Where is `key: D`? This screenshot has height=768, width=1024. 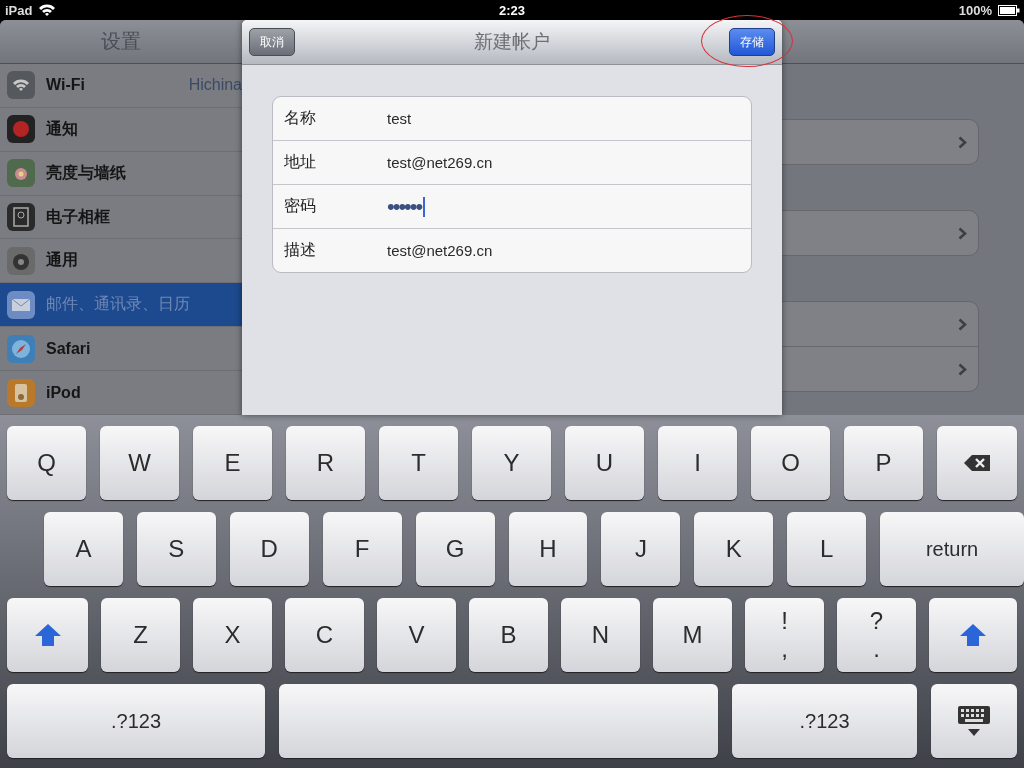
key: D is located at coordinates (269, 549).